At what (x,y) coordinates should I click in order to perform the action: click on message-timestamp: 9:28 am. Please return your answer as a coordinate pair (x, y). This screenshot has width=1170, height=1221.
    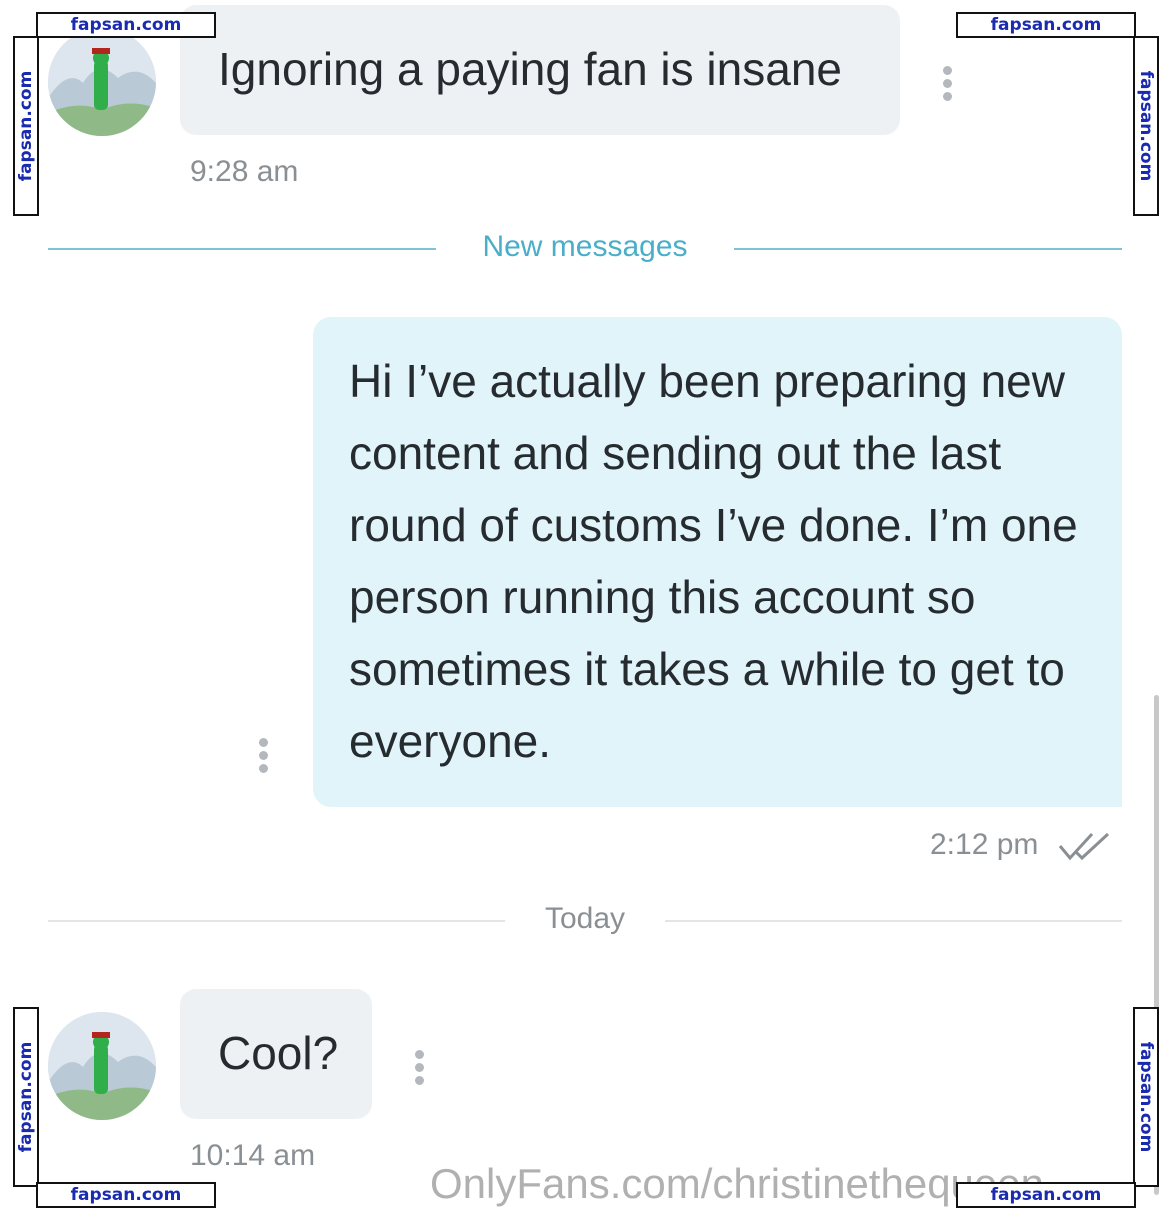
    Looking at the image, I should click on (244, 171).